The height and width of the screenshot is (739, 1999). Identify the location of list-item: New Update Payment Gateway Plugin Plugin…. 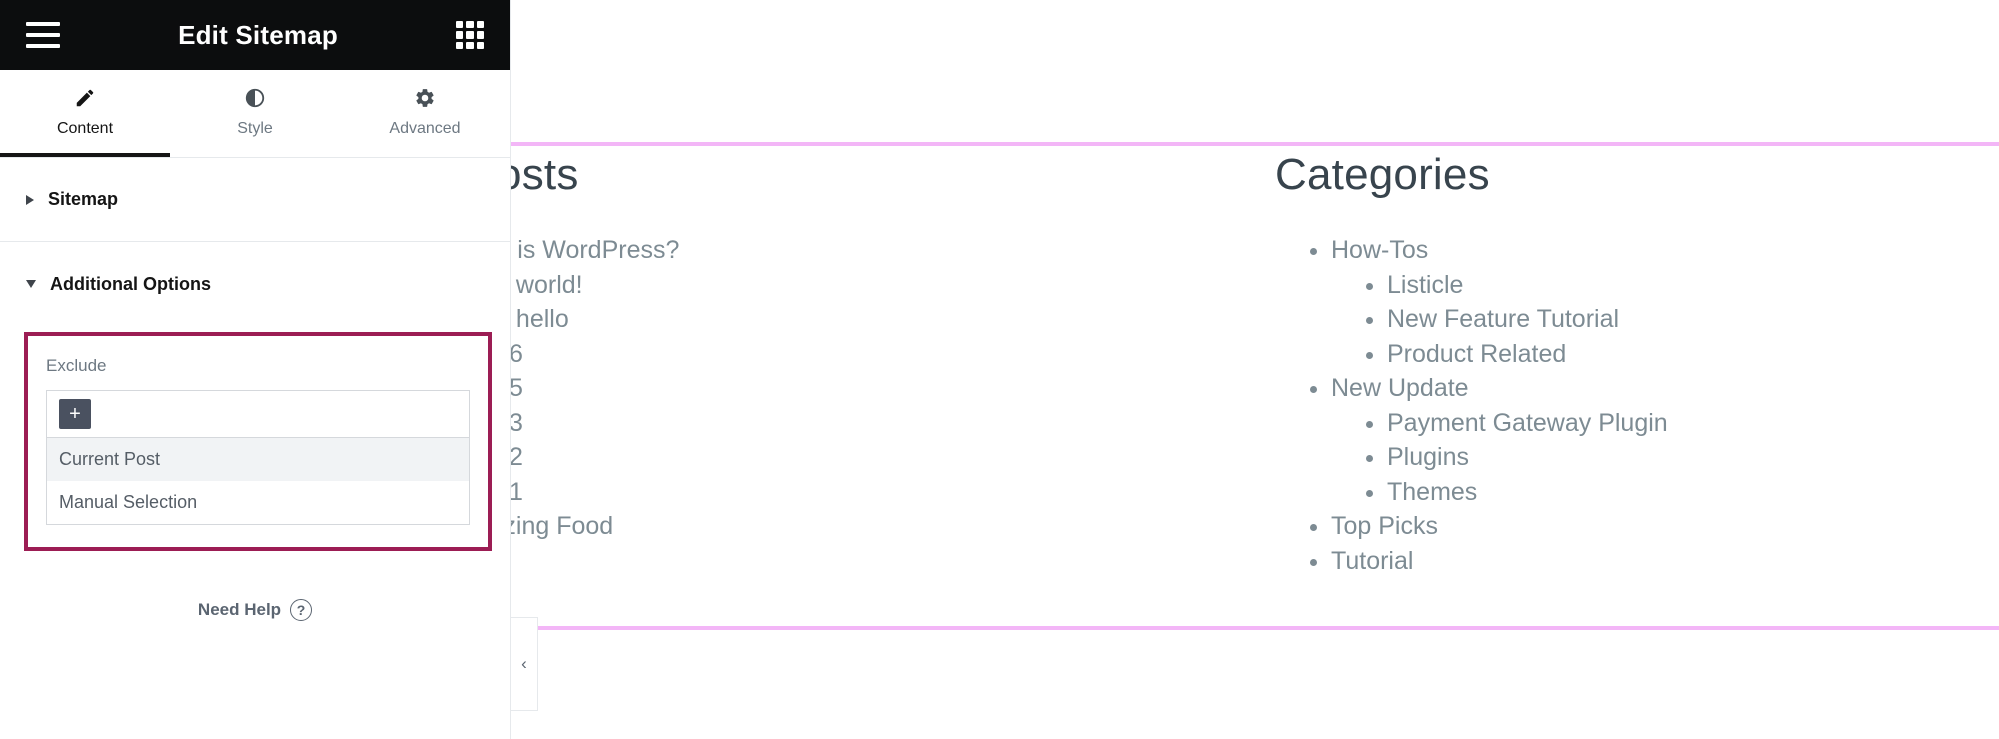
(1587, 440).